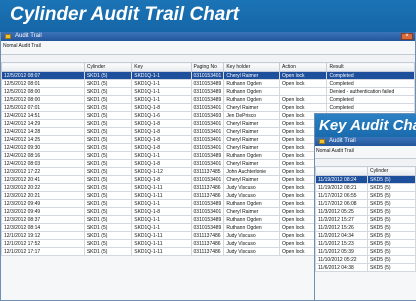 The image size is (416, 301). I want to click on table-cell: 12/3/2012 08:14, so click(43, 227).